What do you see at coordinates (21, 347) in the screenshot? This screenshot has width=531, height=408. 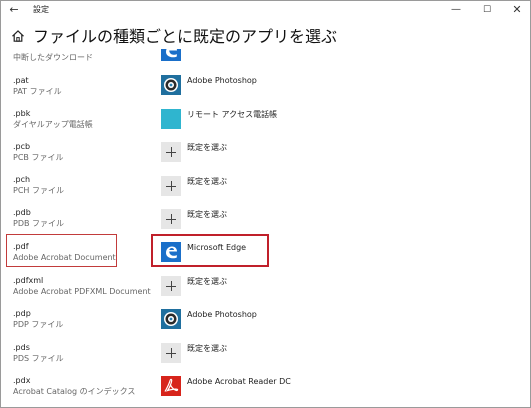 I see `file-extension: .pds` at bounding box center [21, 347].